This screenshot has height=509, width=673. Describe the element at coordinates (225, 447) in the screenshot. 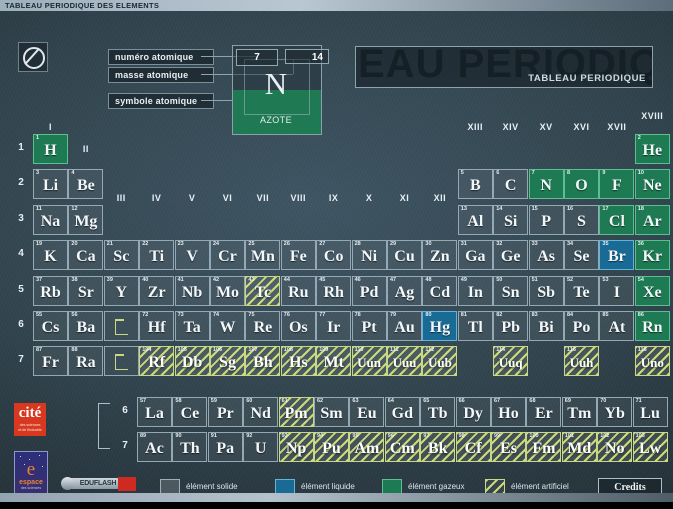

I see `element-cell-pa: 91 Pa` at that location.